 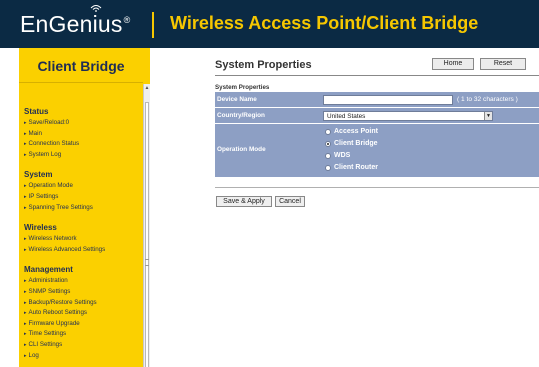 What do you see at coordinates (71, 24) in the screenshot?
I see `brand-name: EnGenius` at bounding box center [71, 24].